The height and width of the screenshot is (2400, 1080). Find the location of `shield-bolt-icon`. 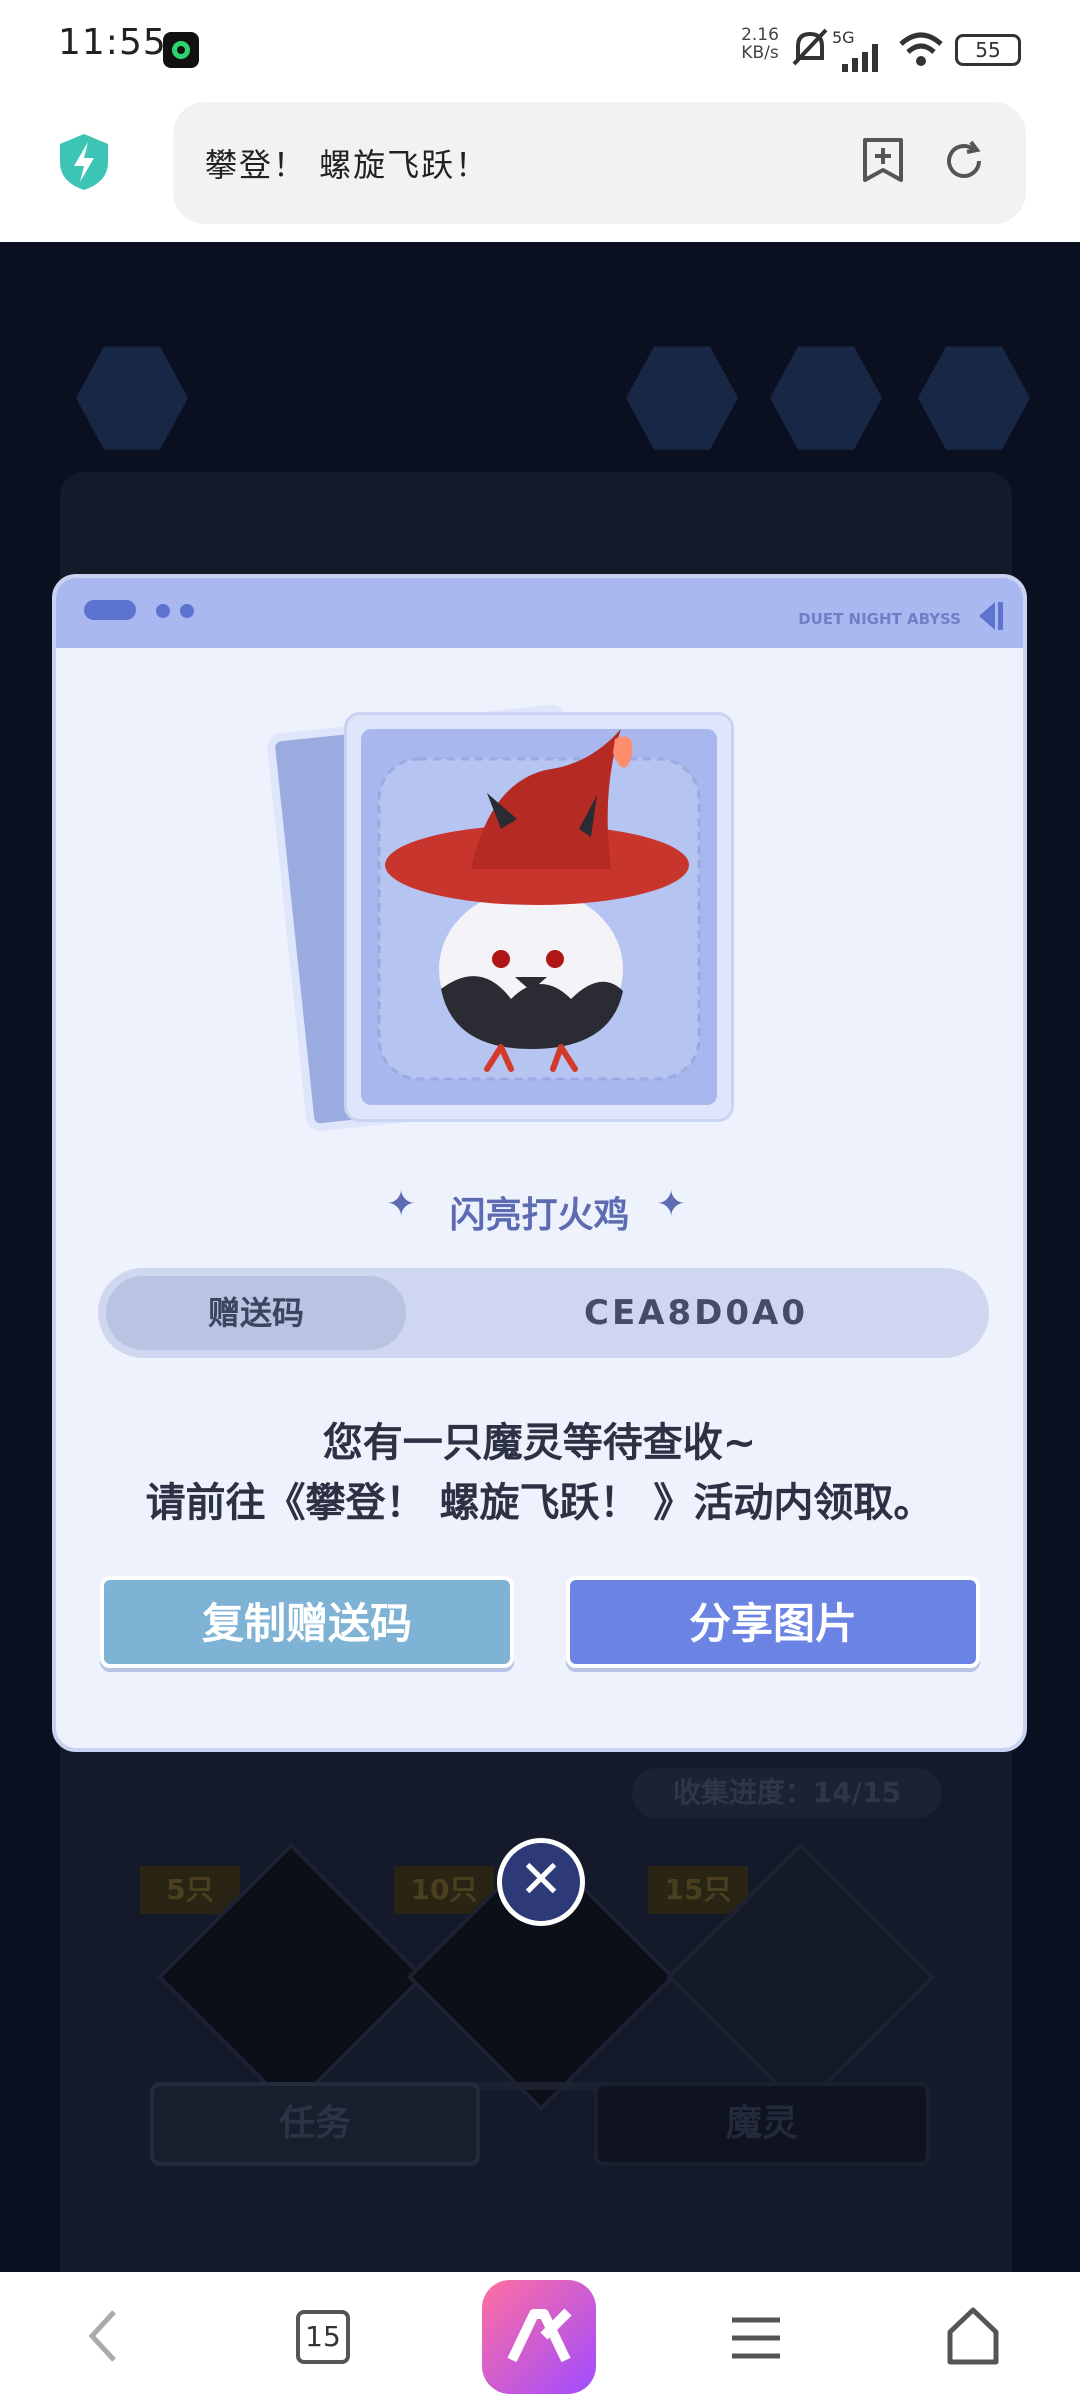

shield-bolt-icon is located at coordinates (84, 162).